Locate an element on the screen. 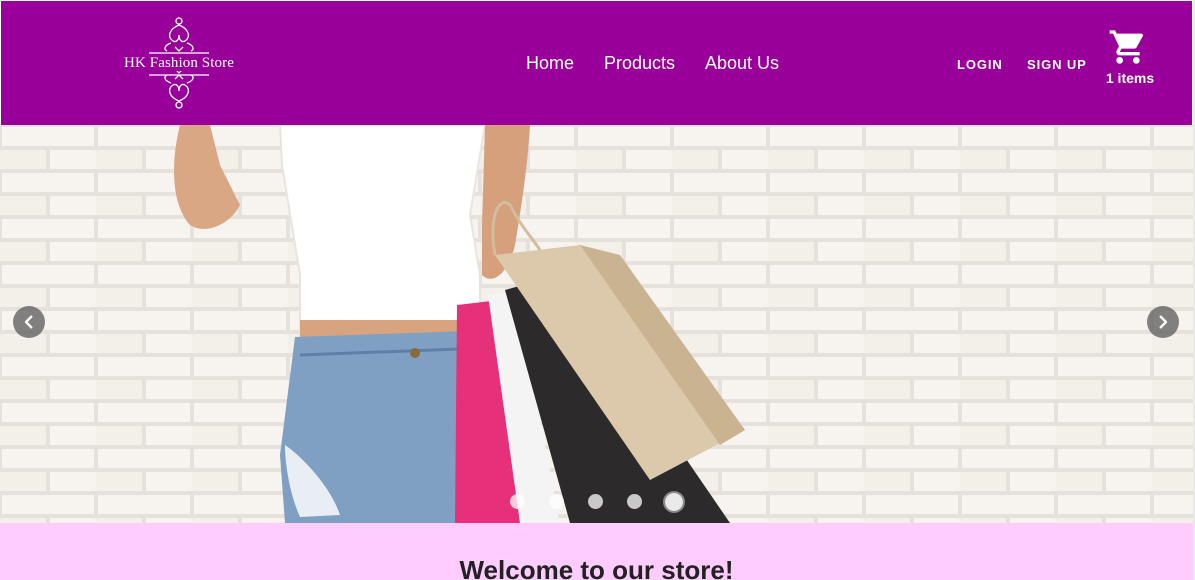  nav-products: Products is located at coordinates (639, 63).